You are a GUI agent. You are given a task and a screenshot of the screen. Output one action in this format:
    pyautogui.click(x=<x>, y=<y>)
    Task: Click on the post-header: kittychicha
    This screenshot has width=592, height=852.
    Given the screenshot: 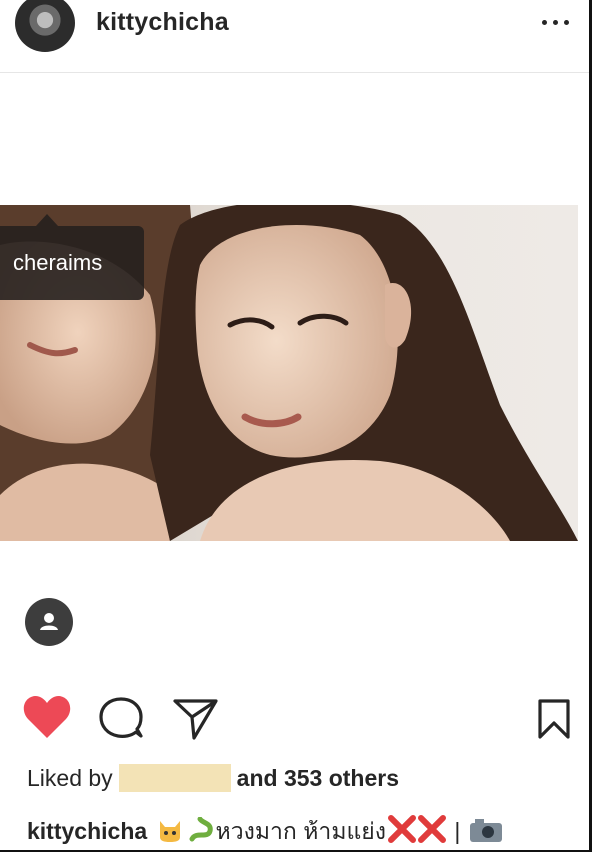 What is the action you would take?
    pyautogui.click(x=294, y=36)
    